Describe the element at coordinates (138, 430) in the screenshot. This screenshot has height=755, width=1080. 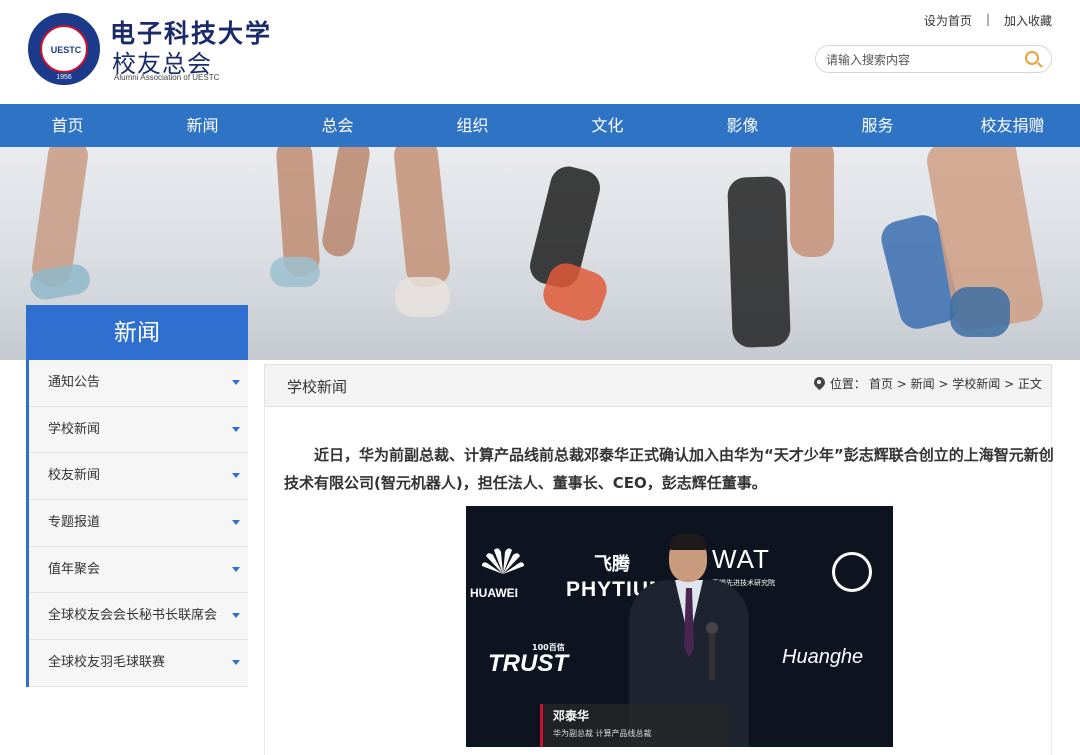
I see `sidebar-item-school-news: 学校新闻` at that location.